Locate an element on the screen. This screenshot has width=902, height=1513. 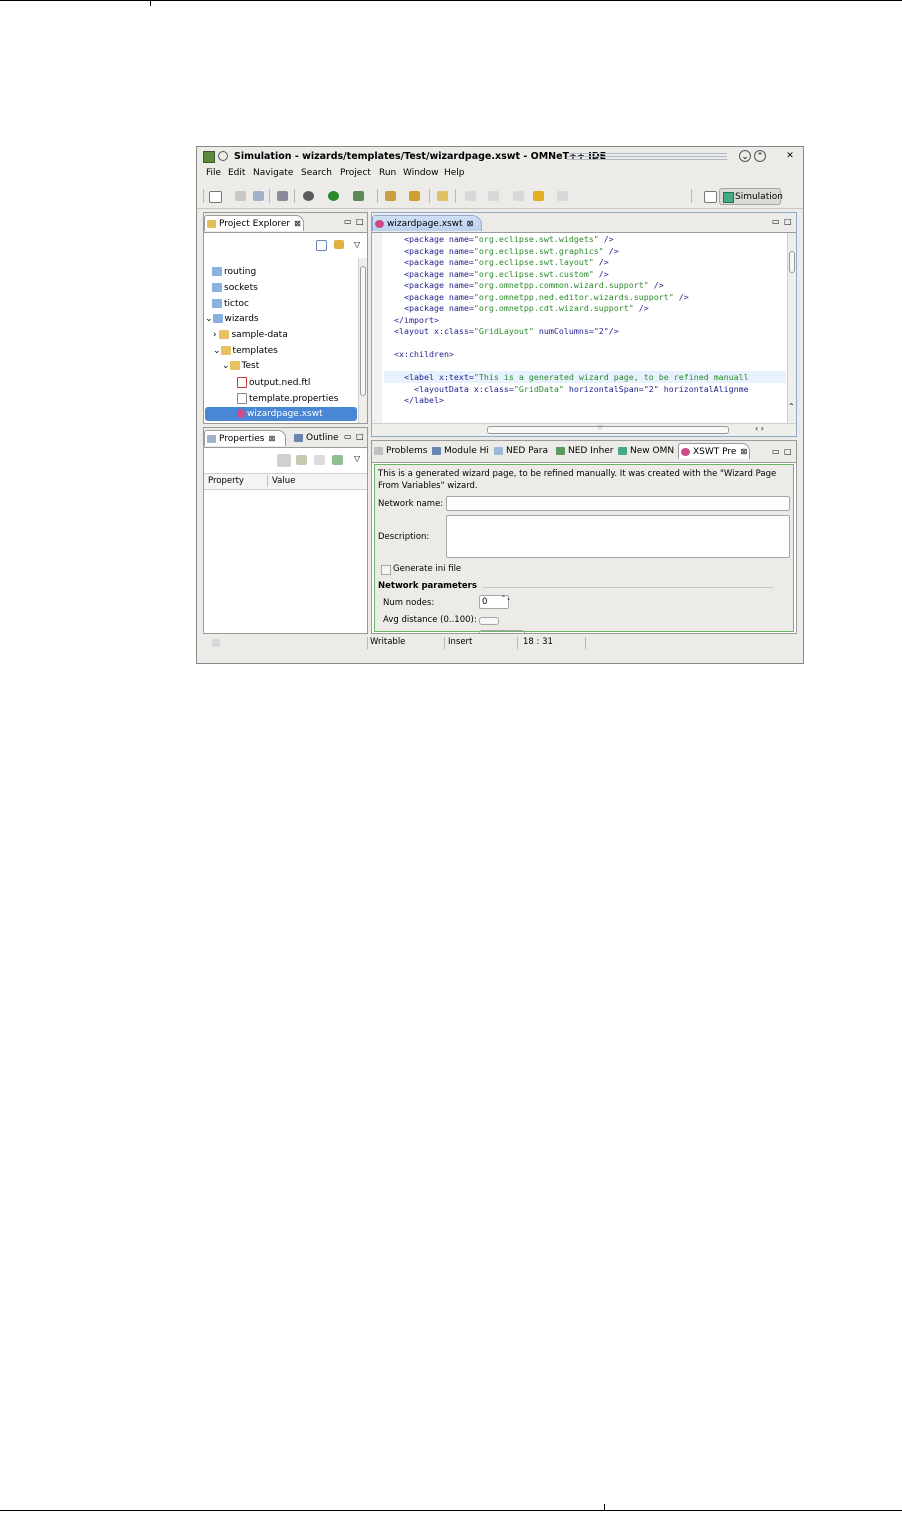
menu-help: Help is located at coordinates (454, 173).